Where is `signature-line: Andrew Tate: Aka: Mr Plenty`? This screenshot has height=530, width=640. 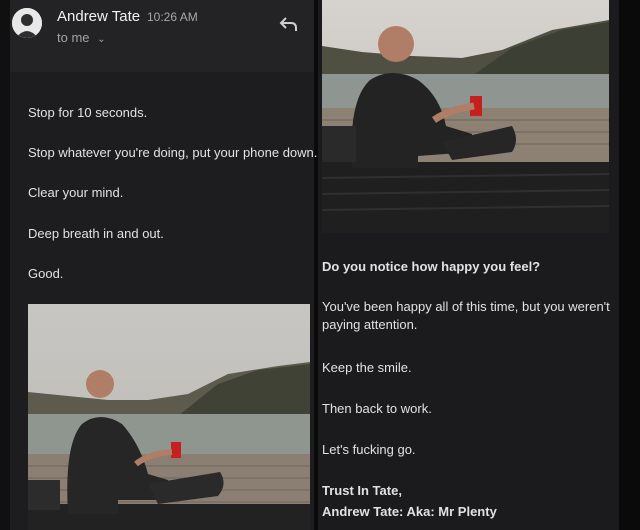
signature-line: Andrew Tate: Aka: Mr Plenty is located at coordinates (409, 511).